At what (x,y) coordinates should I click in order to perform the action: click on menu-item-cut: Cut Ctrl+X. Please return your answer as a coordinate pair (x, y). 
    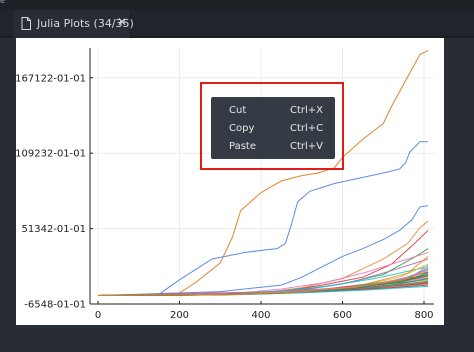
    Looking at the image, I should click on (273, 111).